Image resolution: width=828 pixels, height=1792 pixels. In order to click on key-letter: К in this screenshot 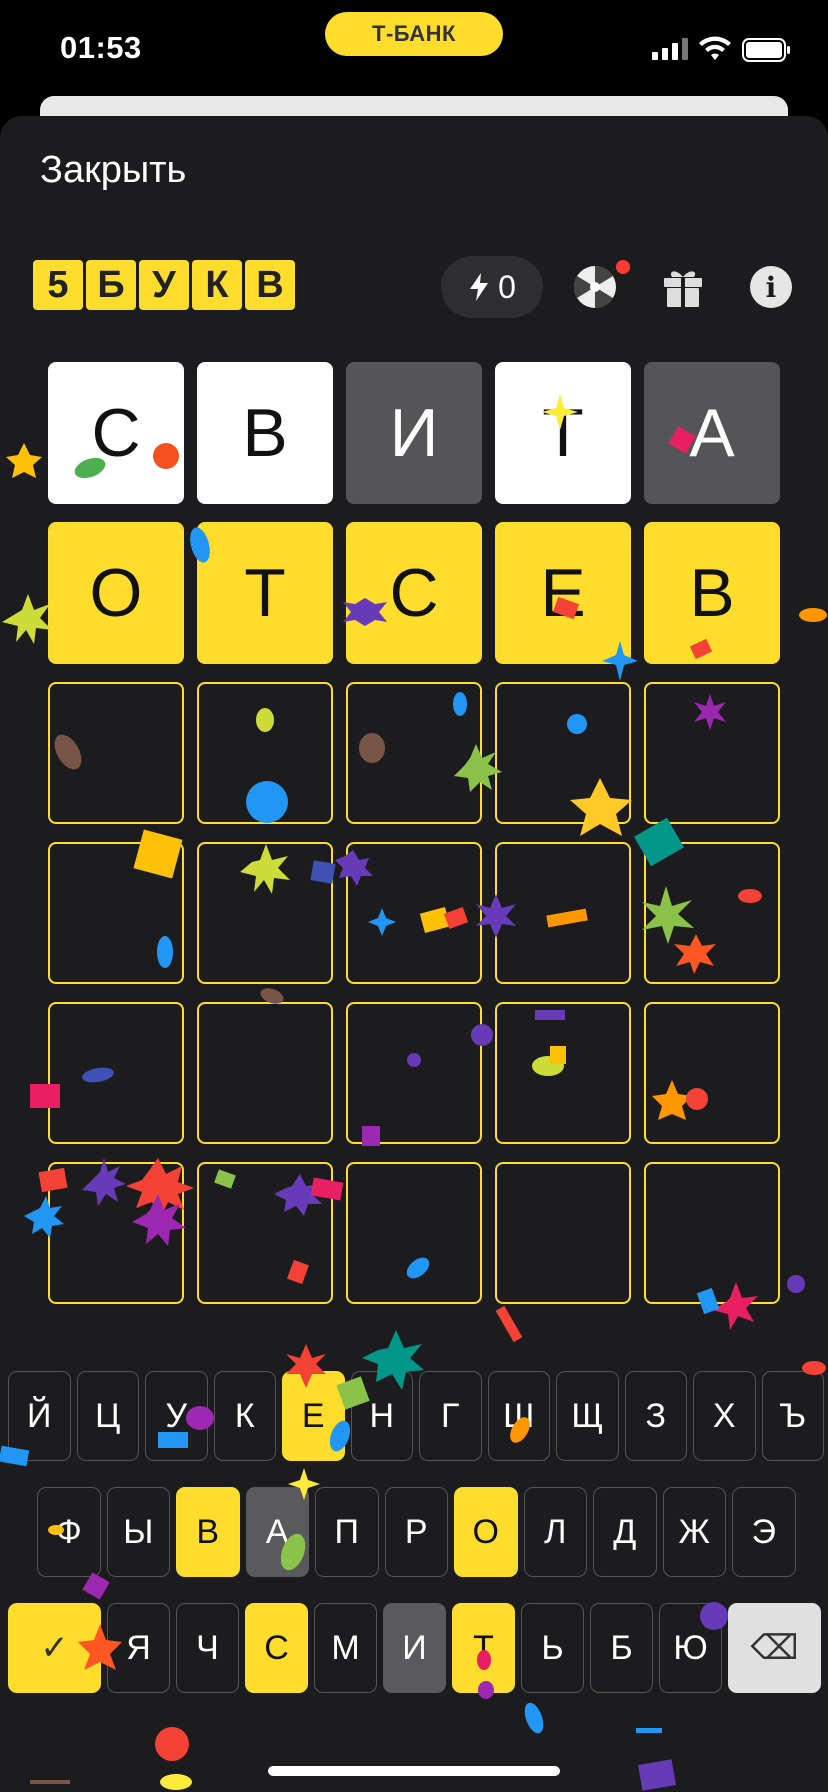, I will do `click(244, 1416)`.